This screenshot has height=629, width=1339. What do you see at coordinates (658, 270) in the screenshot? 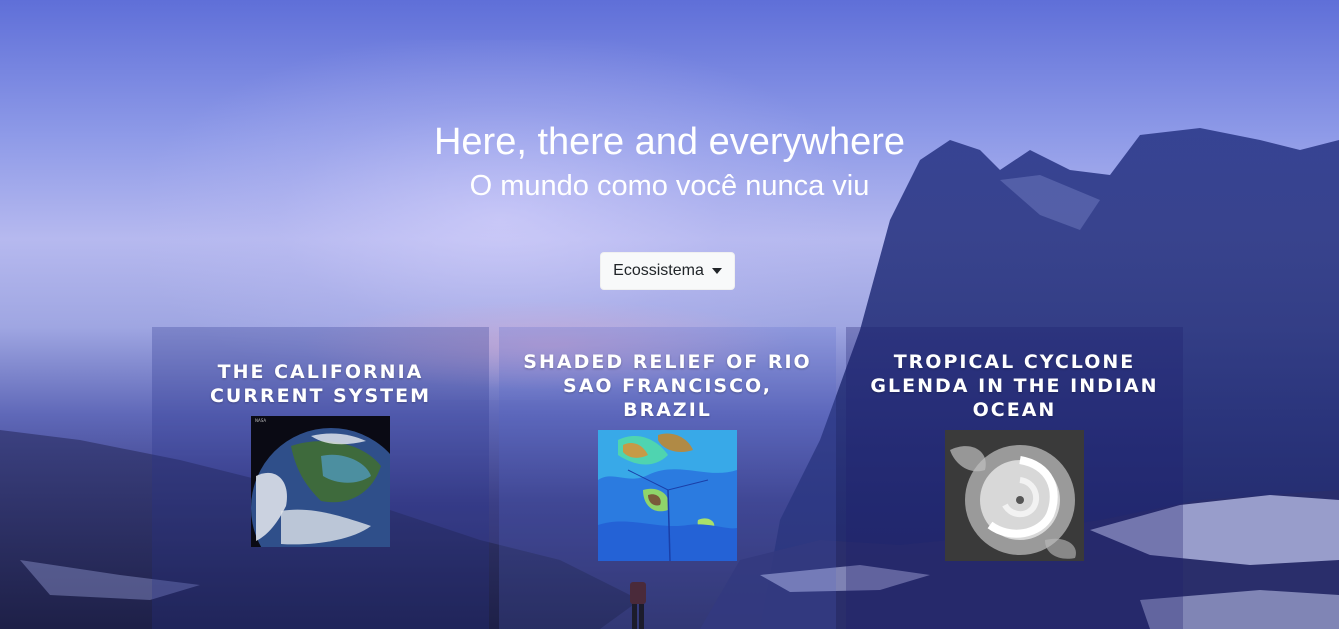
I see `dropdown-label: Ecossistema` at bounding box center [658, 270].